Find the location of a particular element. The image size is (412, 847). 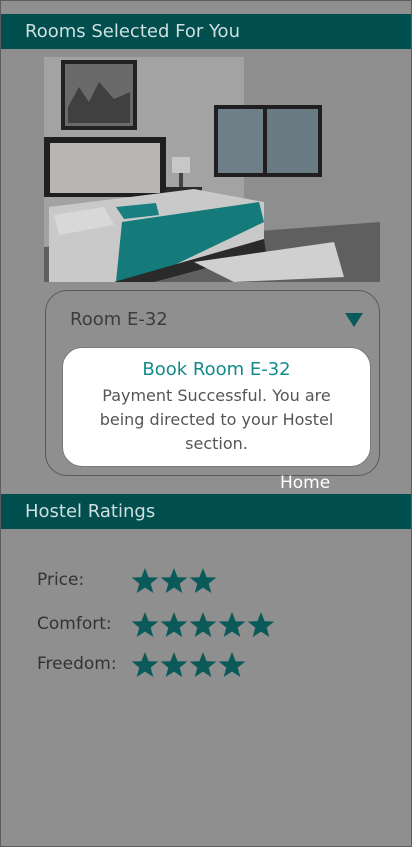

room-select-value: Room E-32 is located at coordinates (119, 319).